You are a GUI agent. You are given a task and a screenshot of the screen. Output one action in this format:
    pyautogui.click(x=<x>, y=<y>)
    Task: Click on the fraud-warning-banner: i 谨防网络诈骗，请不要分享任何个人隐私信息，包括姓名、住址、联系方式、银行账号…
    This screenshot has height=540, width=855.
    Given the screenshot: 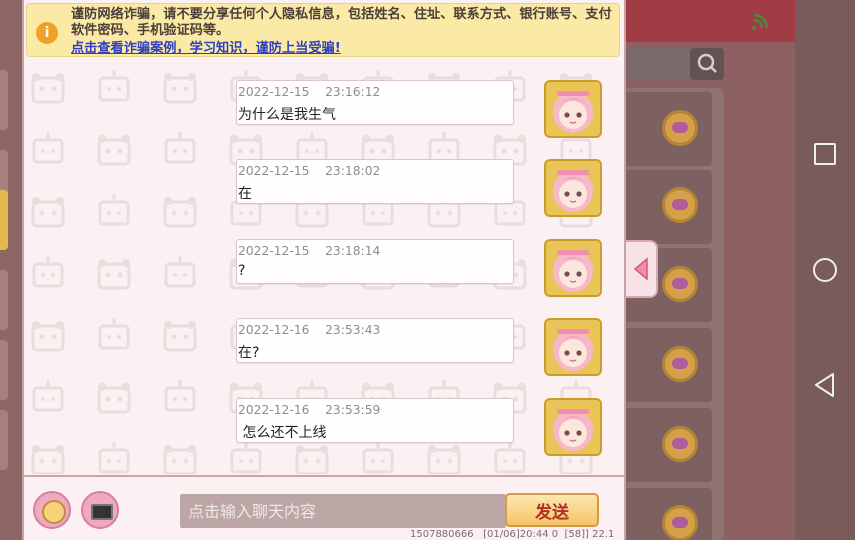 What is the action you would take?
    pyautogui.click(x=323, y=30)
    